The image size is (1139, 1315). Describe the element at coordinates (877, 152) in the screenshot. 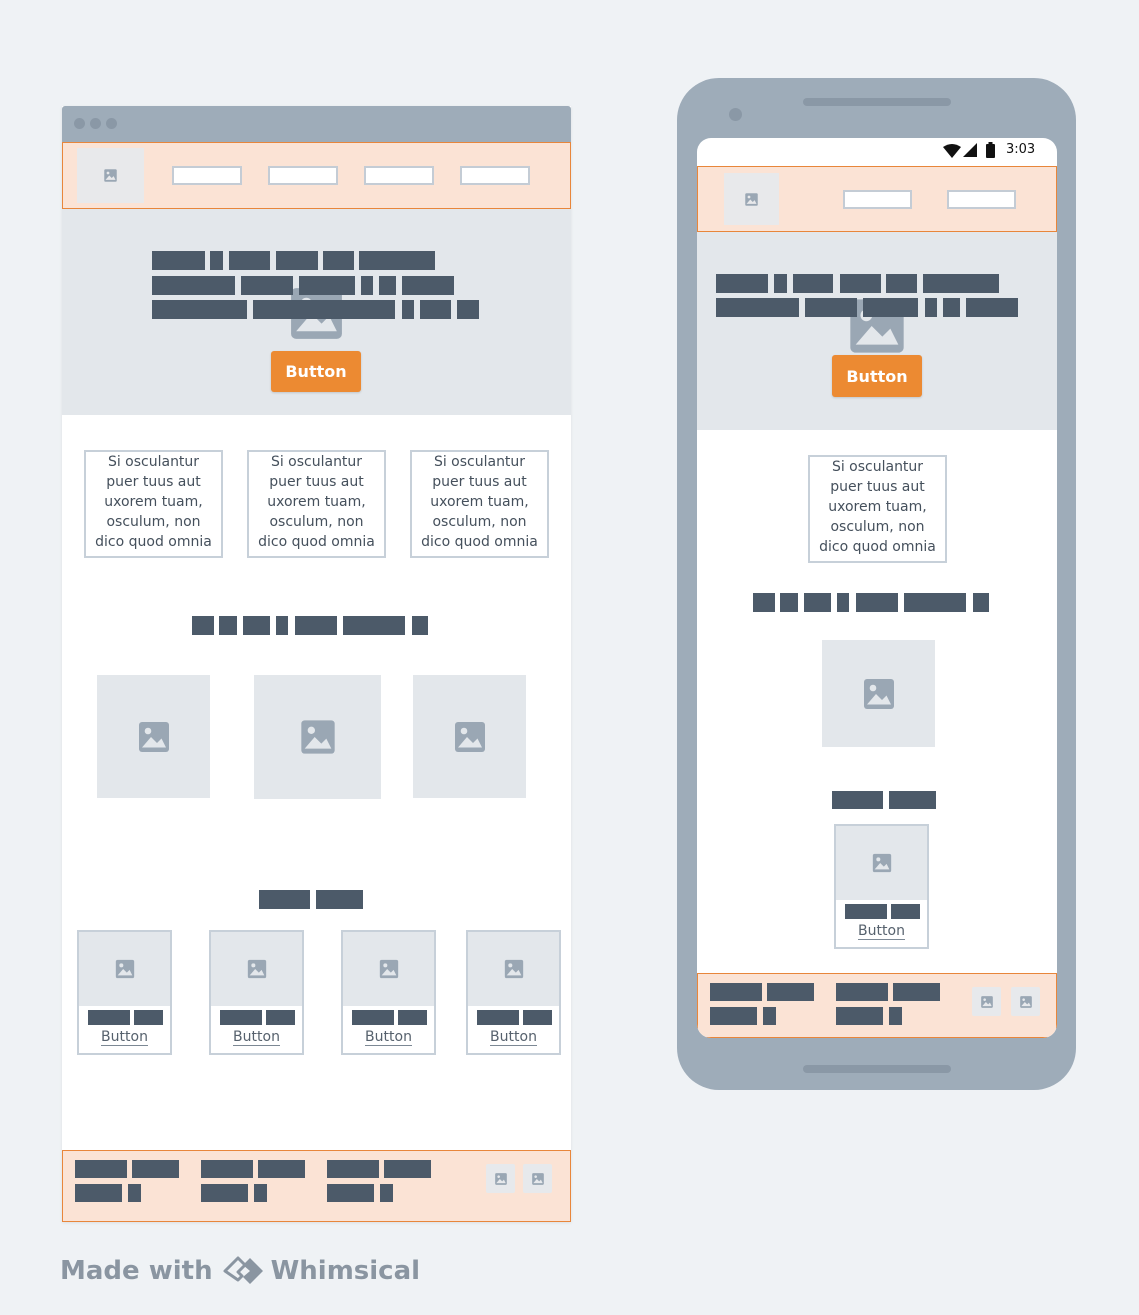

I see `status-bar: 3:03` at that location.